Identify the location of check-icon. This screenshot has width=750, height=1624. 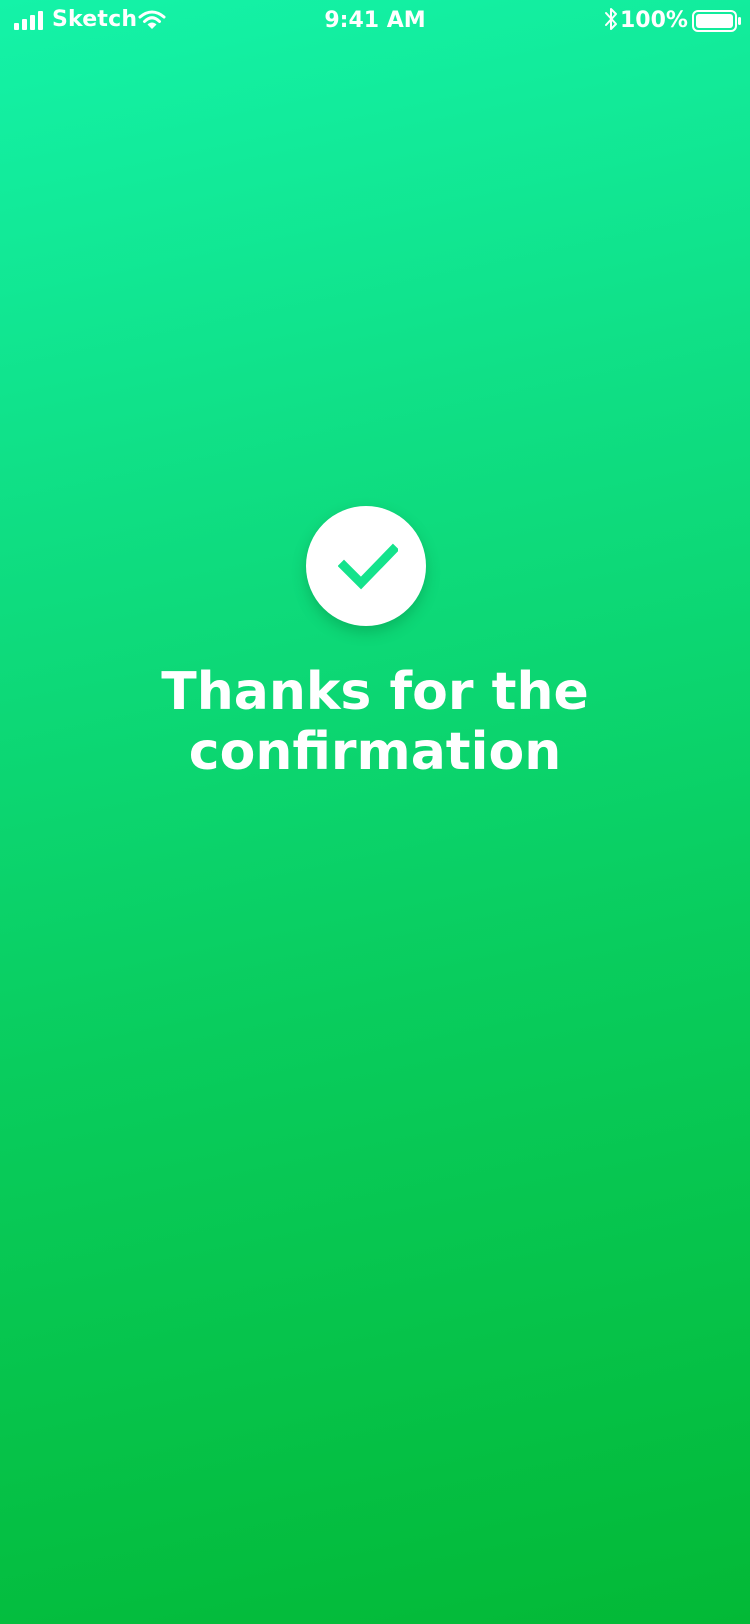
(368, 566).